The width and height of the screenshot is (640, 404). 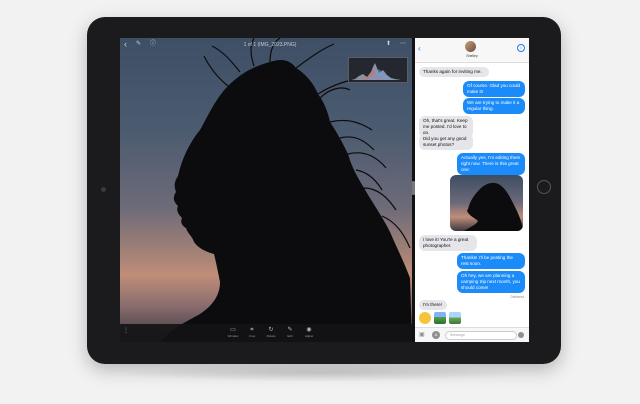 I want to click on photos-top-bar: ‹ ✎ ⓘ 1 of 1 (IMG_2023.PNG) ⬆ ⋯, so click(x=266, y=45).